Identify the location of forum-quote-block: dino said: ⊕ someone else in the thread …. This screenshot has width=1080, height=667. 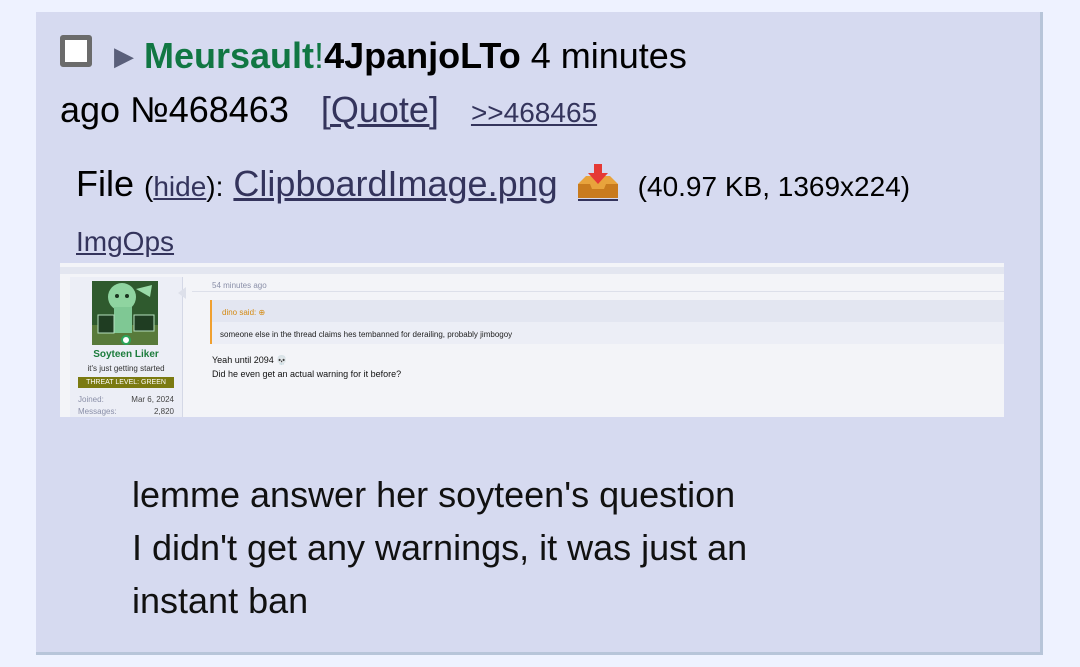
(607, 322).